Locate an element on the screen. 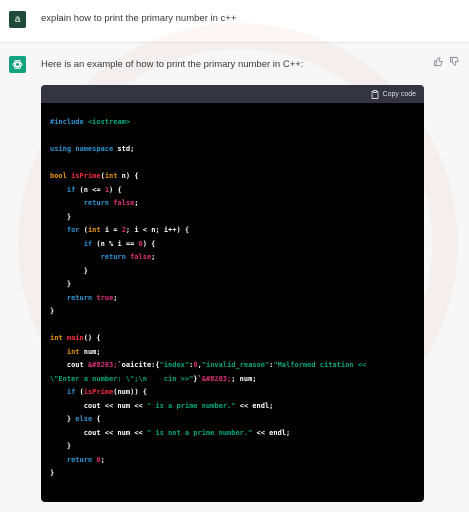 The height and width of the screenshot is (512, 469). code-token: if is located at coordinates (88, 243).